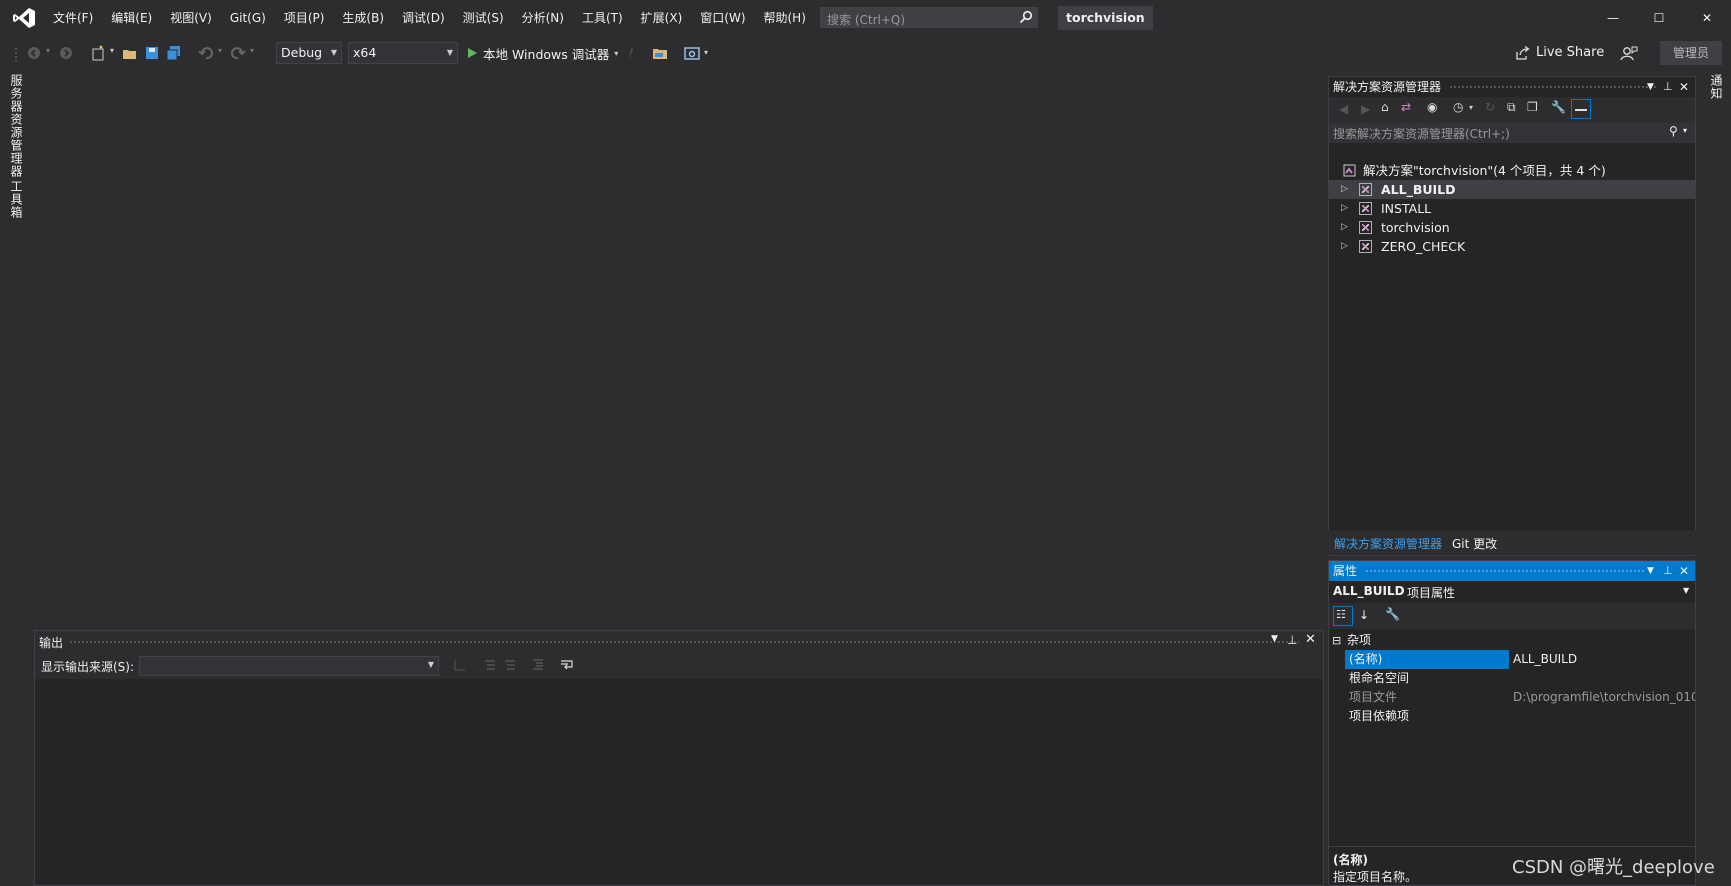 The width and height of the screenshot is (1731, 886). I want to click on menu-extensions: 扩展(X), so click(662, 18).